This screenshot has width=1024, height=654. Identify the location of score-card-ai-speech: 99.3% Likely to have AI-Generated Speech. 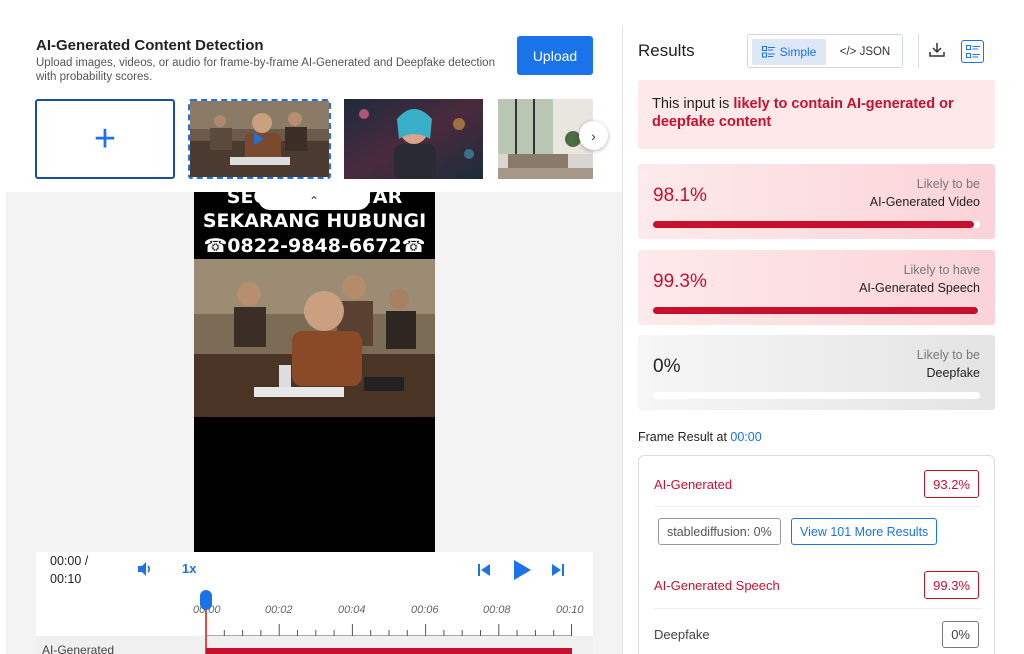
(816, 287).